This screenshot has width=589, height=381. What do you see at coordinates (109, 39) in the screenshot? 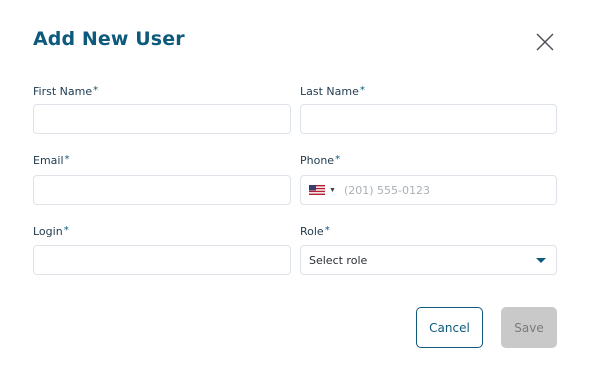
I see `dialog-title: Add New User` at bounding box center [109, 39].